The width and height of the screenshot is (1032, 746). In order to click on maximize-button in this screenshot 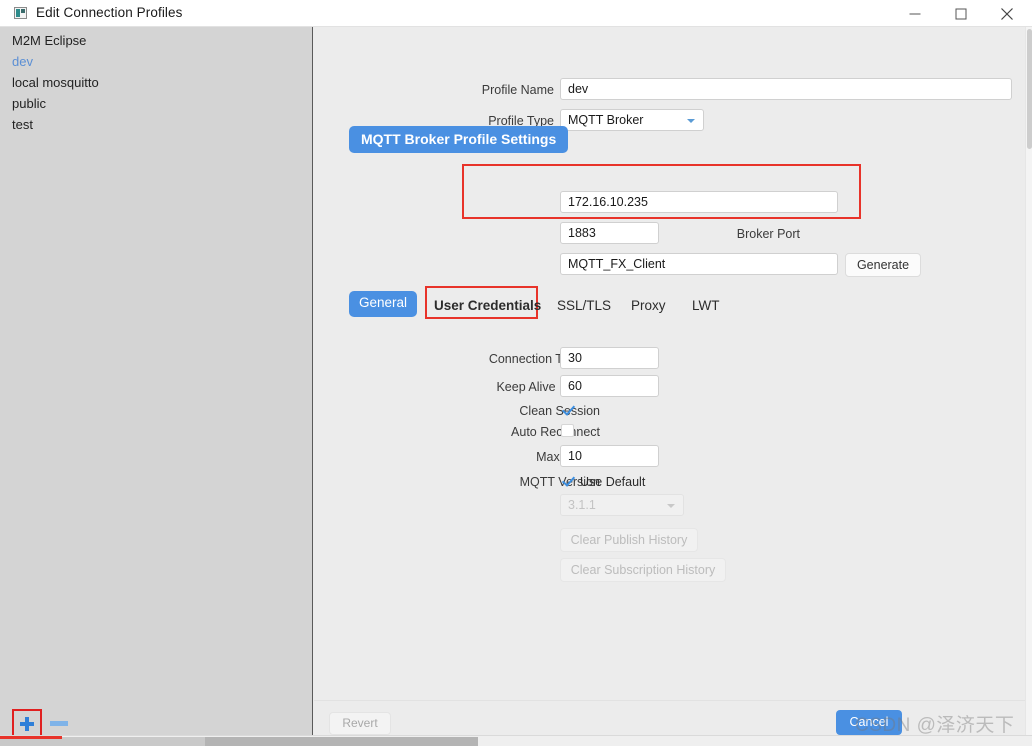, I will do `click(961, 13)`.